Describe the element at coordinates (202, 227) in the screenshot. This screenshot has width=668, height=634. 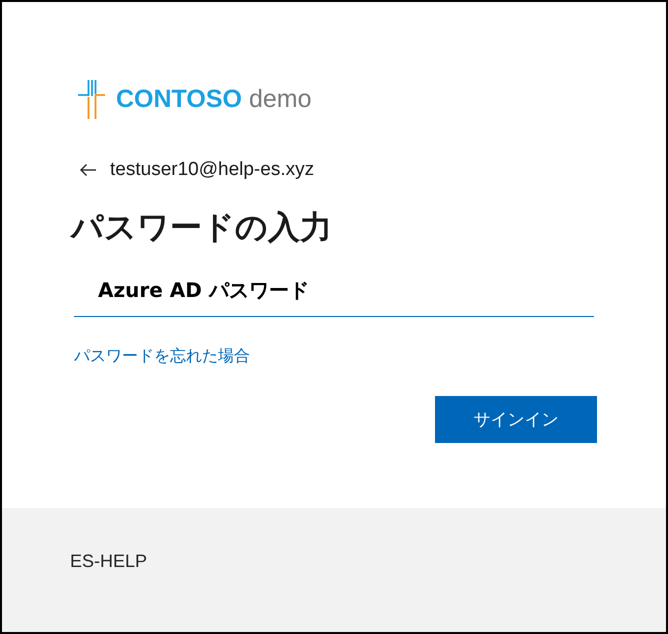
I see `page-title: パスワードの入力` at that location.